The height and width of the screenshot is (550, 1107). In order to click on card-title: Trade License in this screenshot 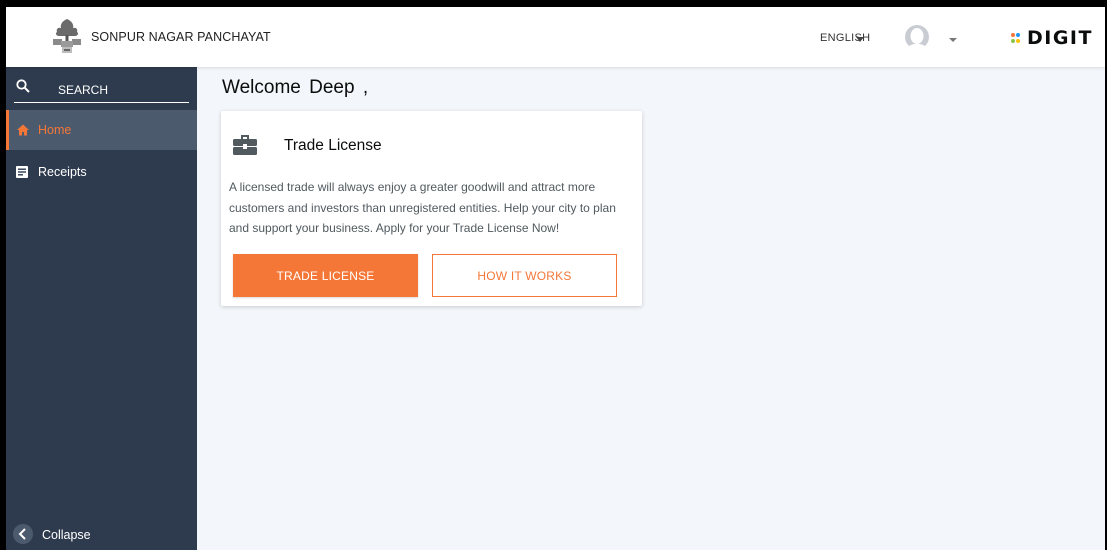, I will do `click(333, 145)`.